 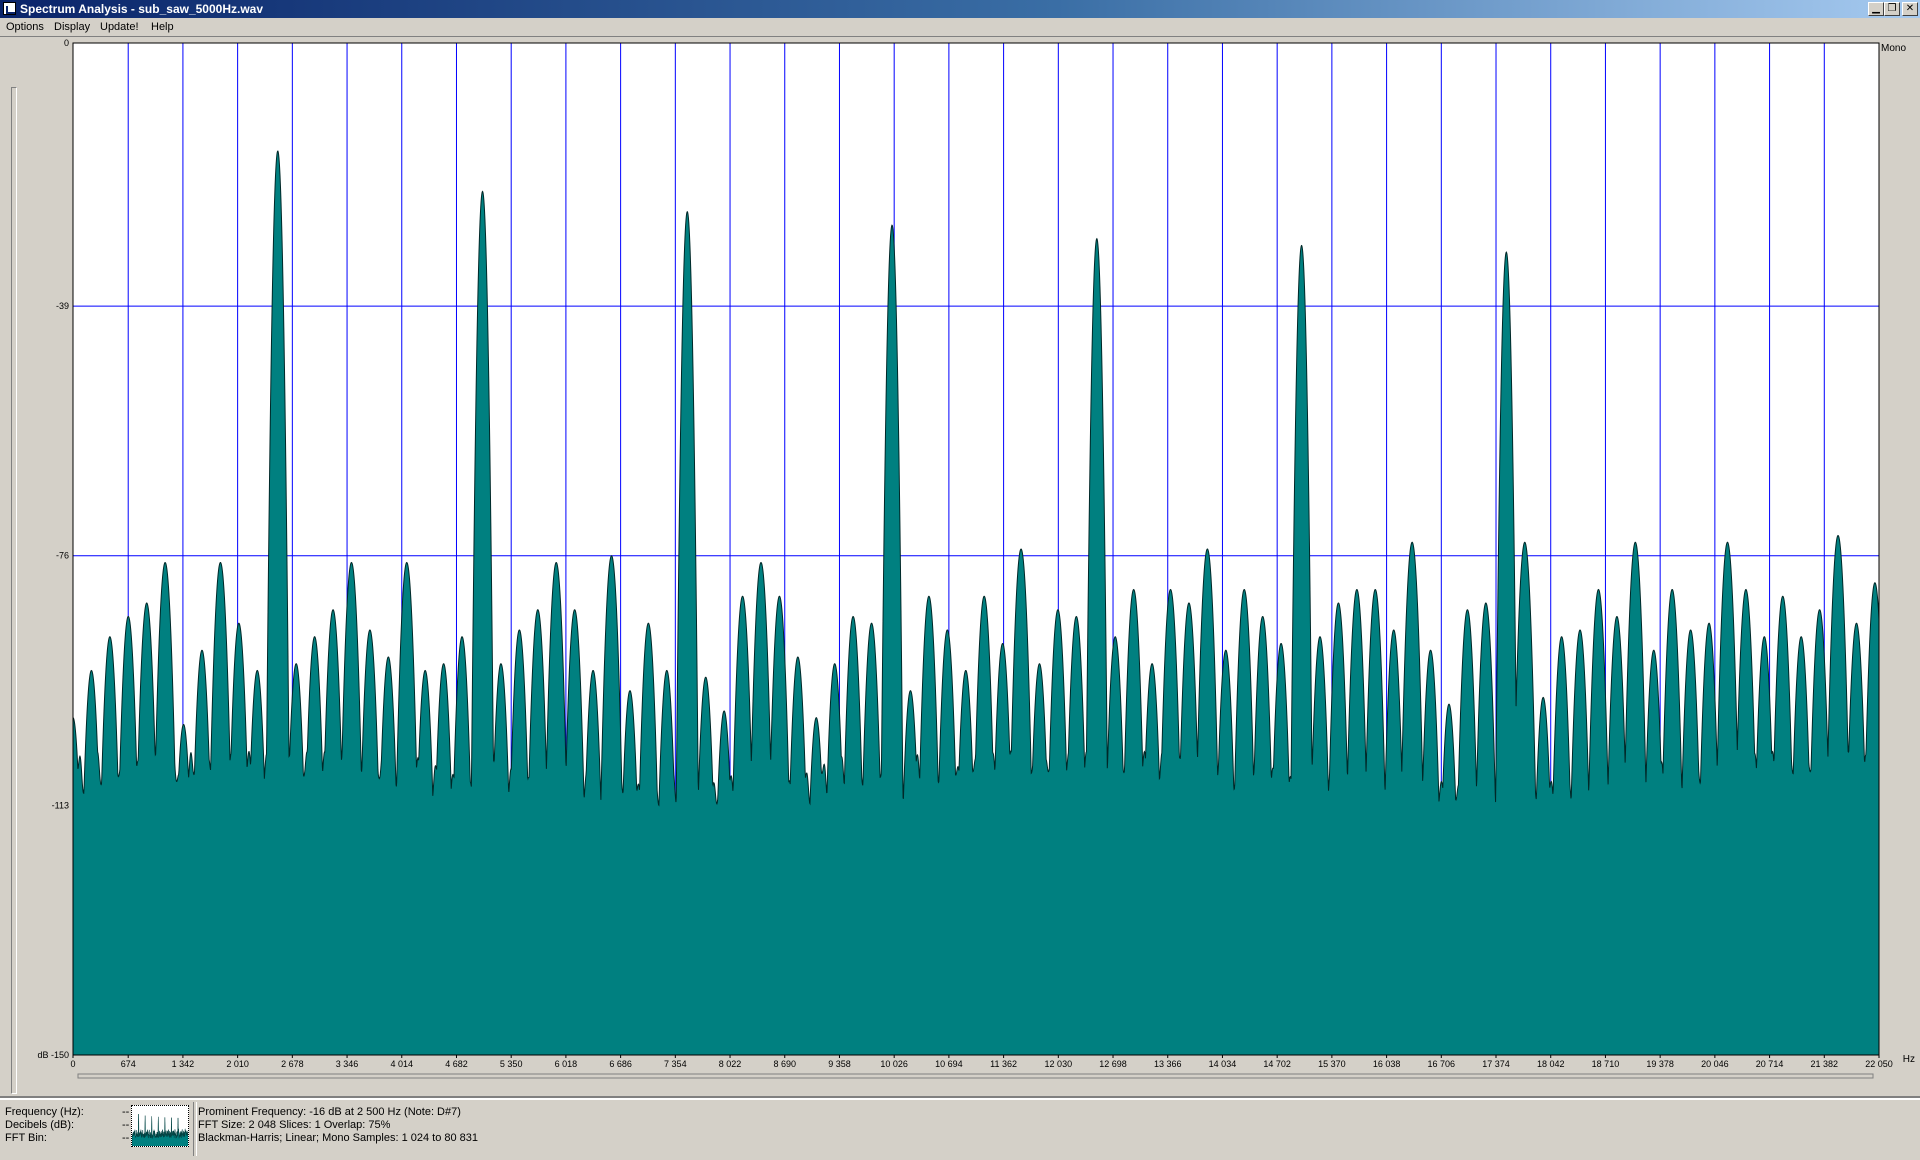 I want to click on menu-help: Help, so click(x=162, y=27).